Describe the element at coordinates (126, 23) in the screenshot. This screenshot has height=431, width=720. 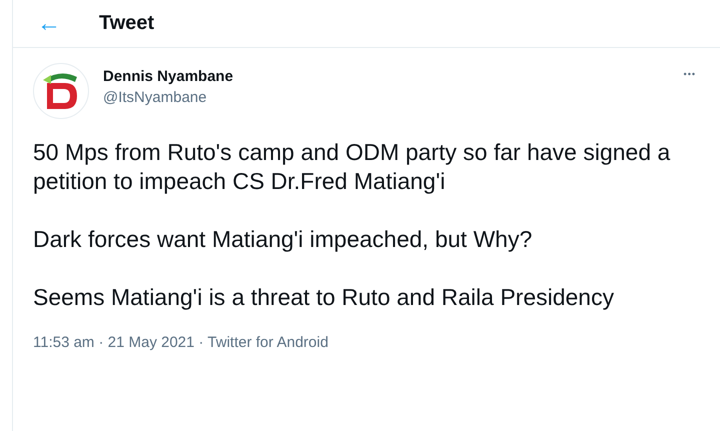
I see `page-title: Tweet` at that location.